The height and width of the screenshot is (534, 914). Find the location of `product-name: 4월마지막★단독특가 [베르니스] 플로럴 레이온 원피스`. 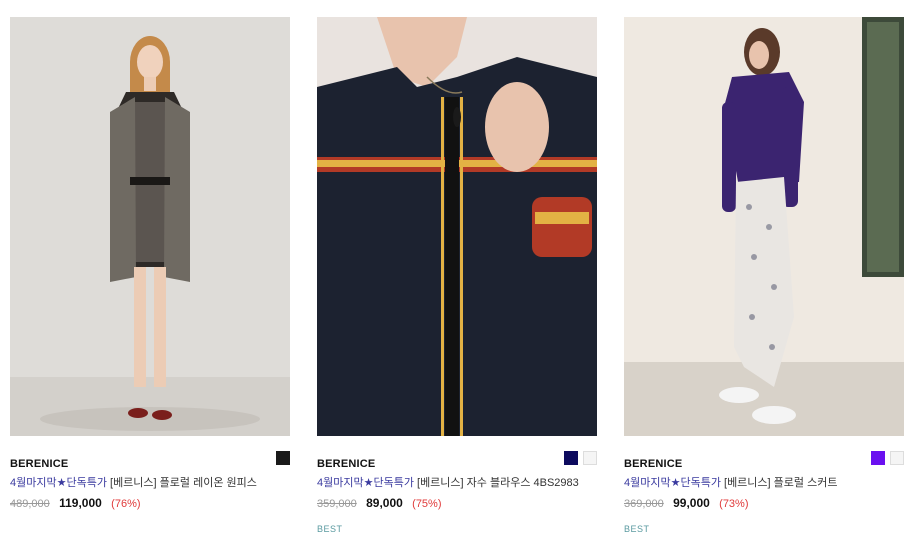

product-name: 4월마지막★단독특가 [베르니스] 플로럴 레이온 원피스 is located at coordinates (150, 482).